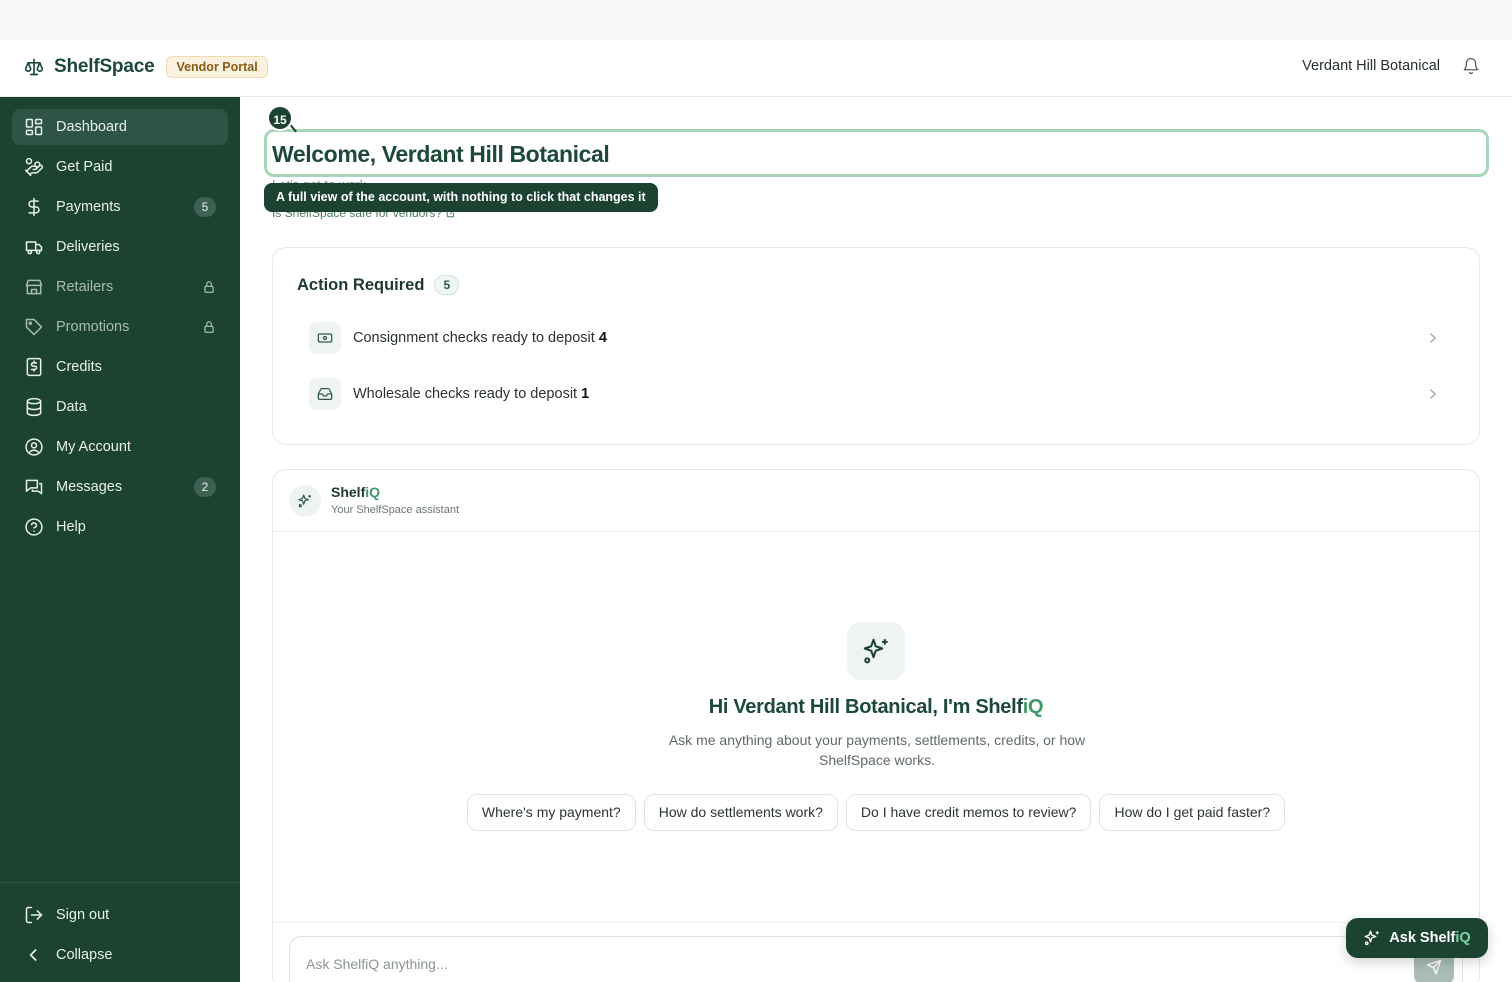 This screenshot has height=982, width=1512. Describe the element at coordinates (104, 66) in the screenshot. I see `brand-name: ShelfSpace` at that location.